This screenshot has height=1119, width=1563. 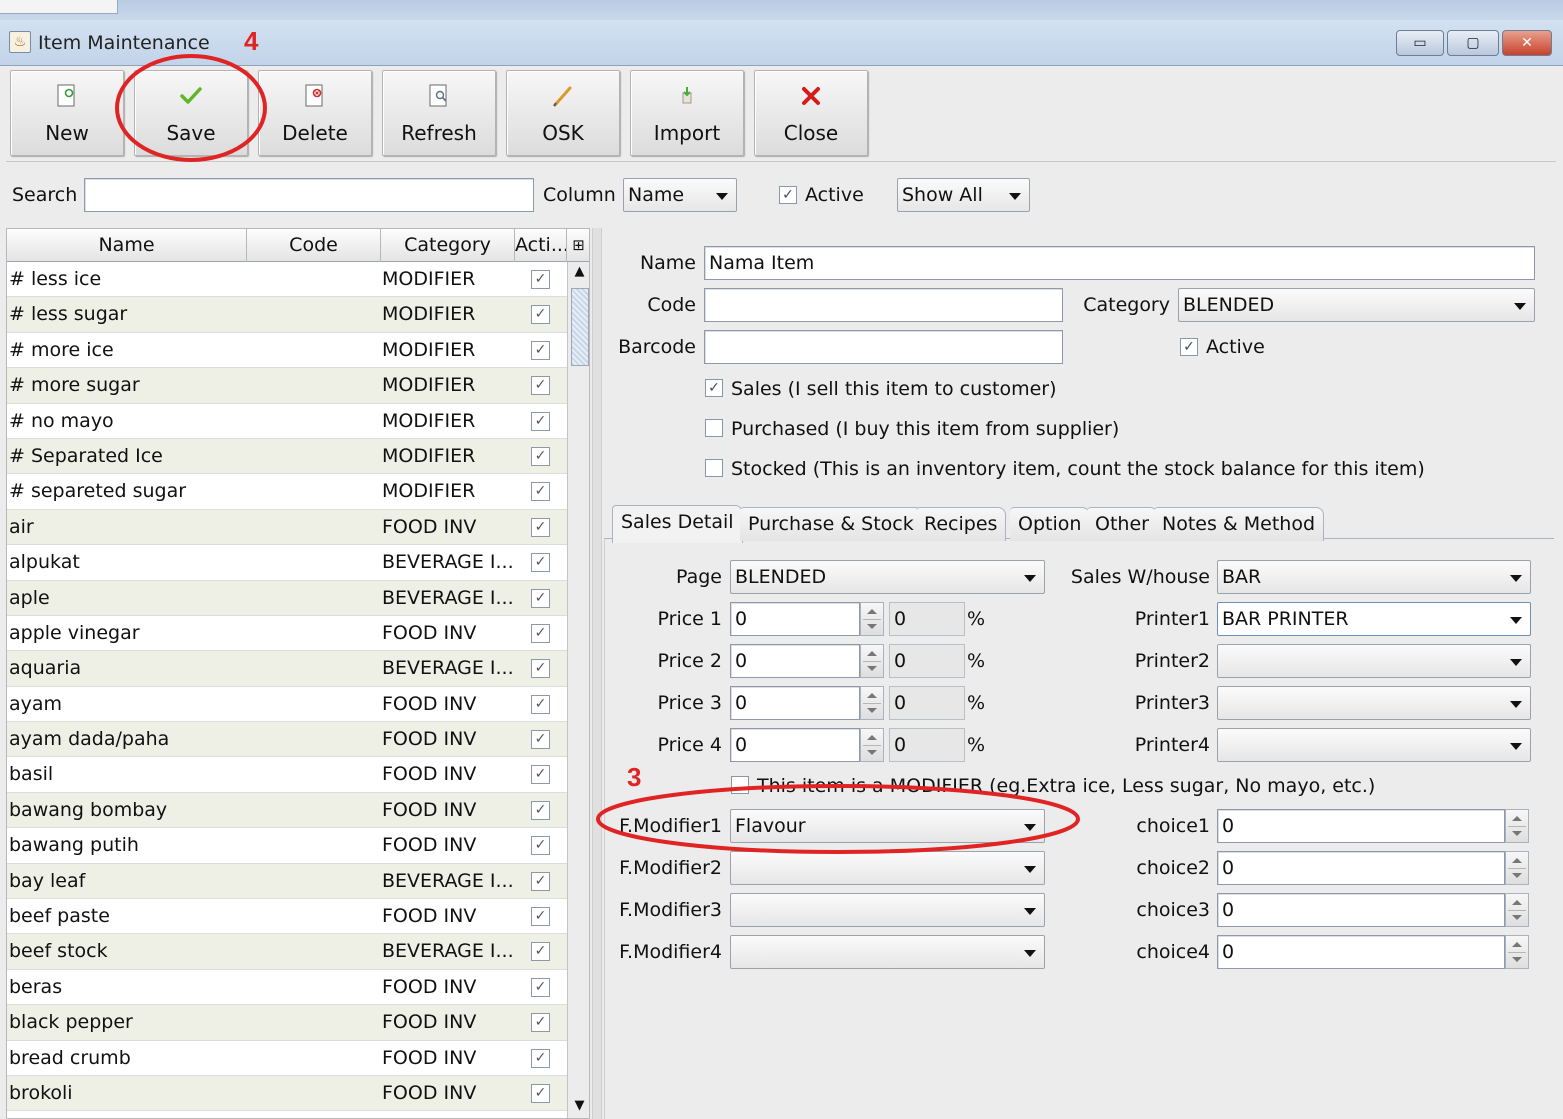 I want to click on table-row: alpukat BEVERAGE I... ✓, so click(x=287, y=563).